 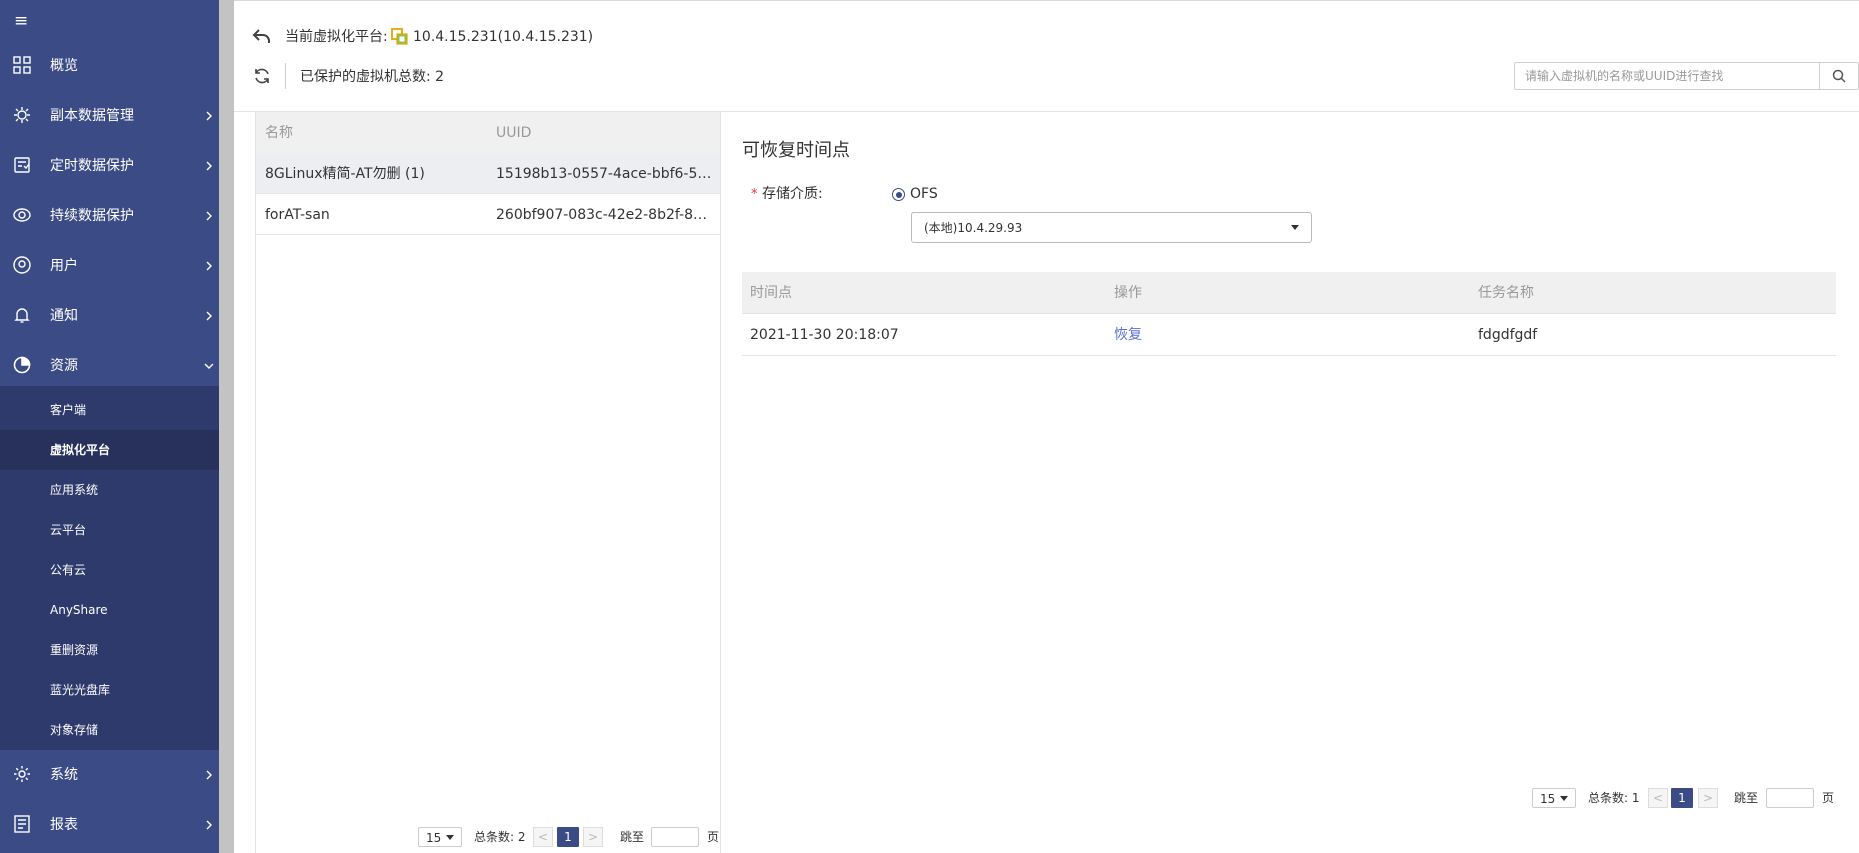 I want to click on column-header-name: 名称, so click(x=279, y=133).